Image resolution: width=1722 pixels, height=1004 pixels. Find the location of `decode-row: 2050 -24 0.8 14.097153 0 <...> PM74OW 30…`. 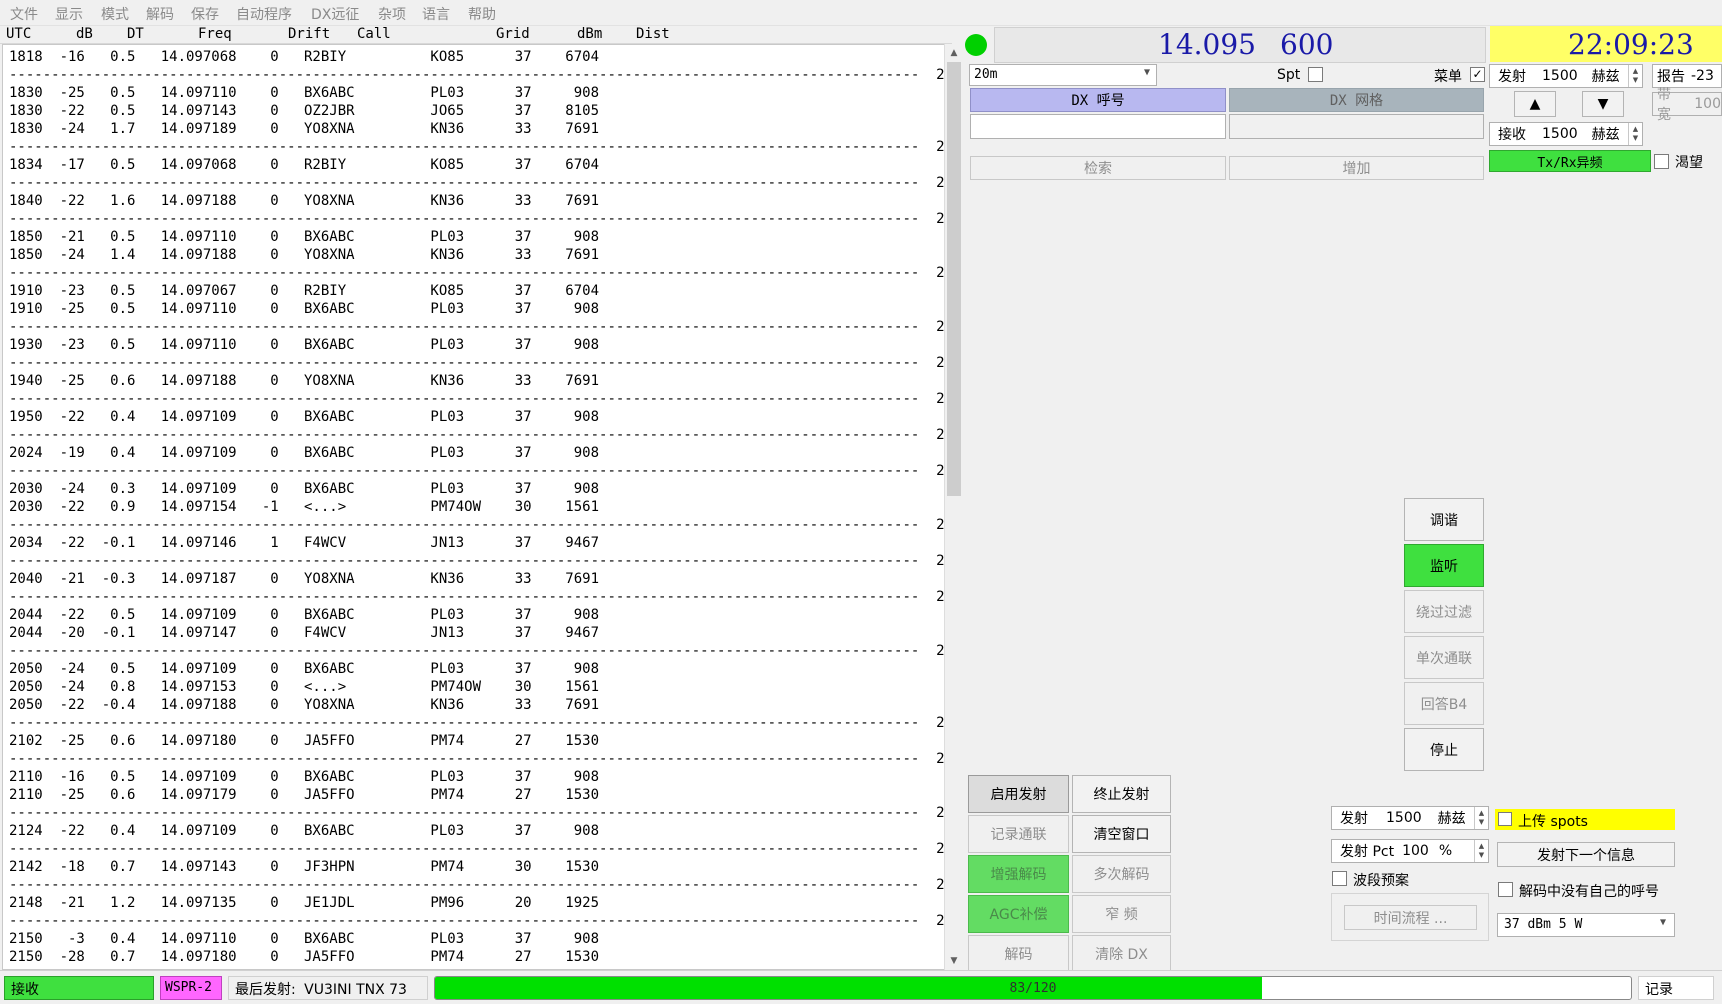

decode-row: 2050 -24 0.8 14.097153 0 <...> PM74OW 30… is located at coordinates (474, 687).